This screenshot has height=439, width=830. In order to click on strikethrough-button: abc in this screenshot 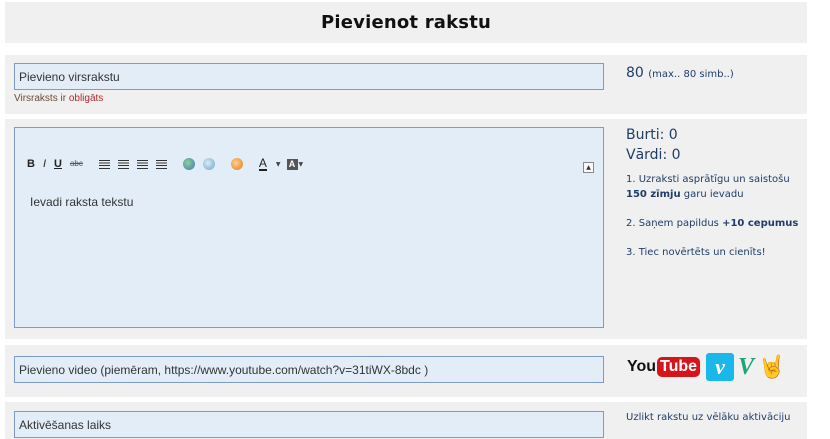, I will do `click(76, 164)`.